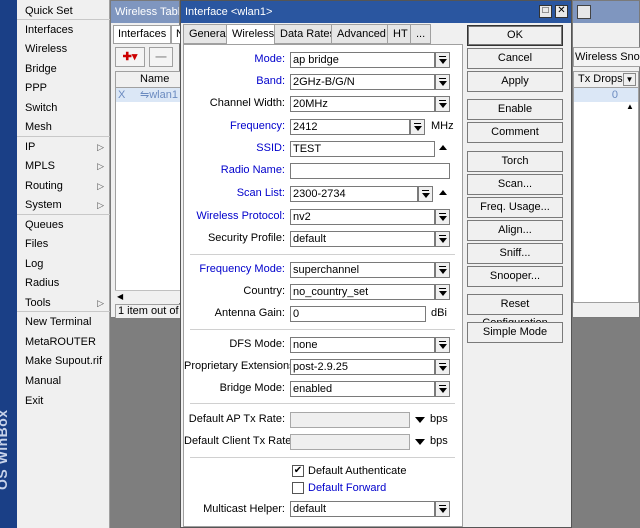  I want to click on reset-configuration-button: Reset Configuration, so click(515, 311).